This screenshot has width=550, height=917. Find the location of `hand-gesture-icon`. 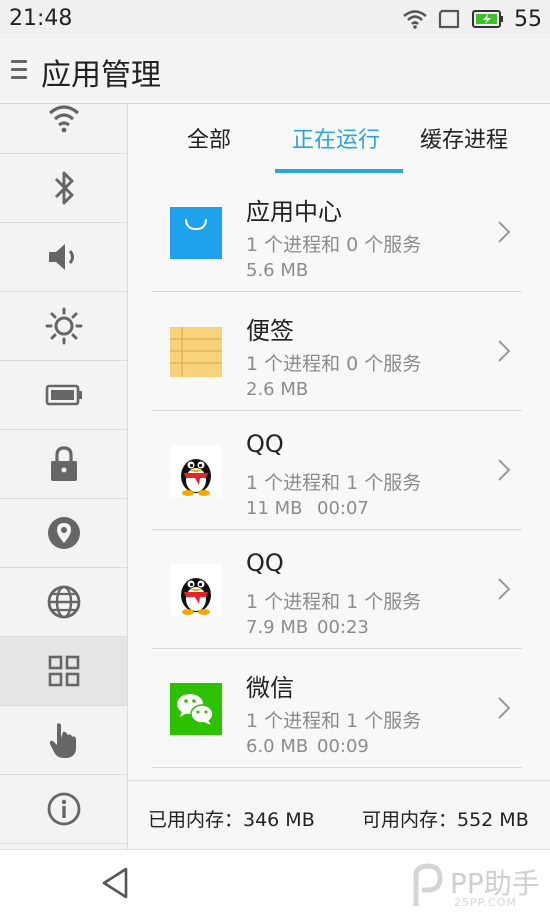

hand-gesture-icon is located at coordinates (62, 740).